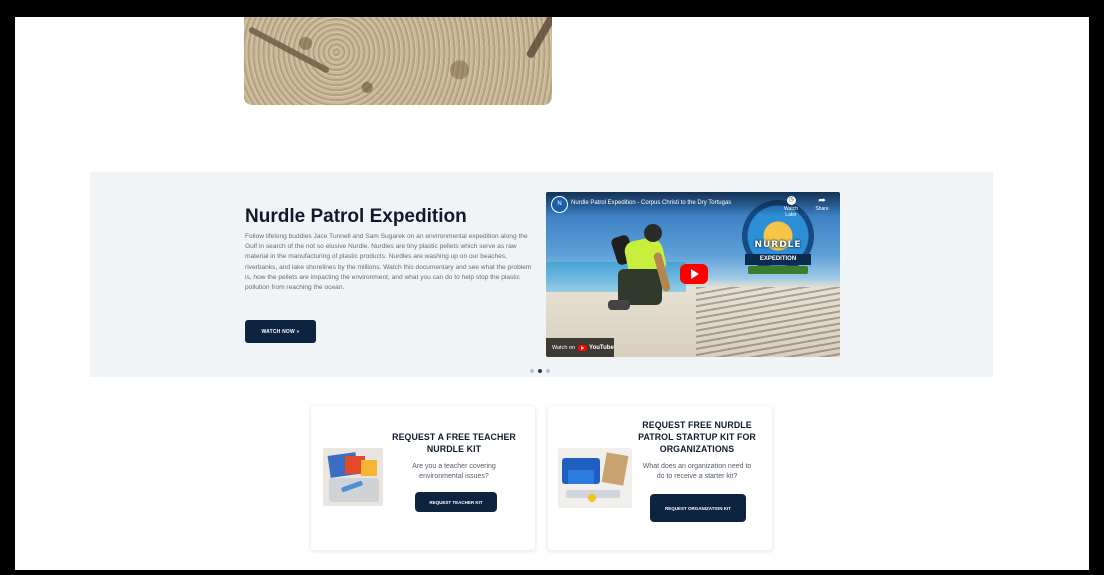 This screenshot has height=575, width=1104. What do you see at coordinates (768, 322) in the screenshot?
I see `seaweed-background` at bounding box center [768, 322].